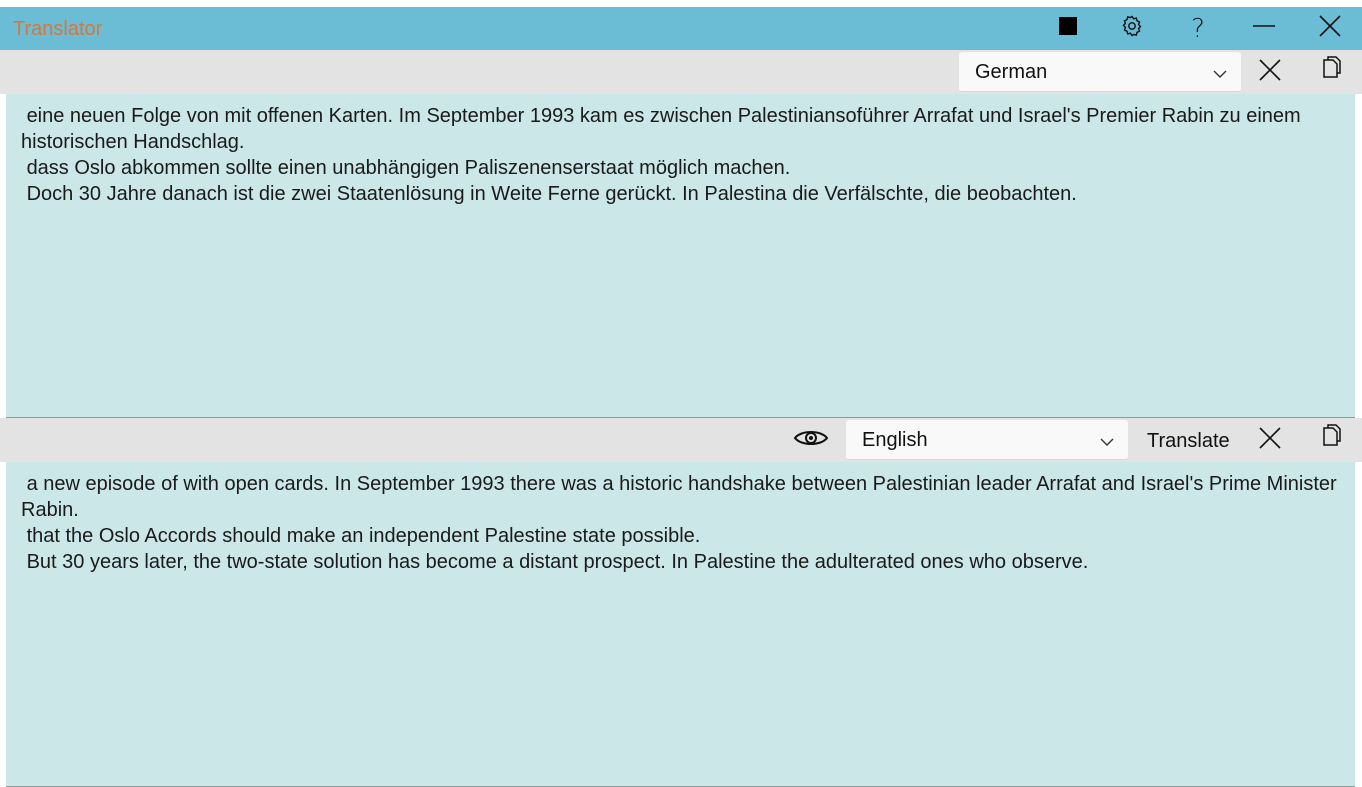  Describe the element at coordinates (681, 72) in the screenshot. I see `source-toolbar: German` at that location.